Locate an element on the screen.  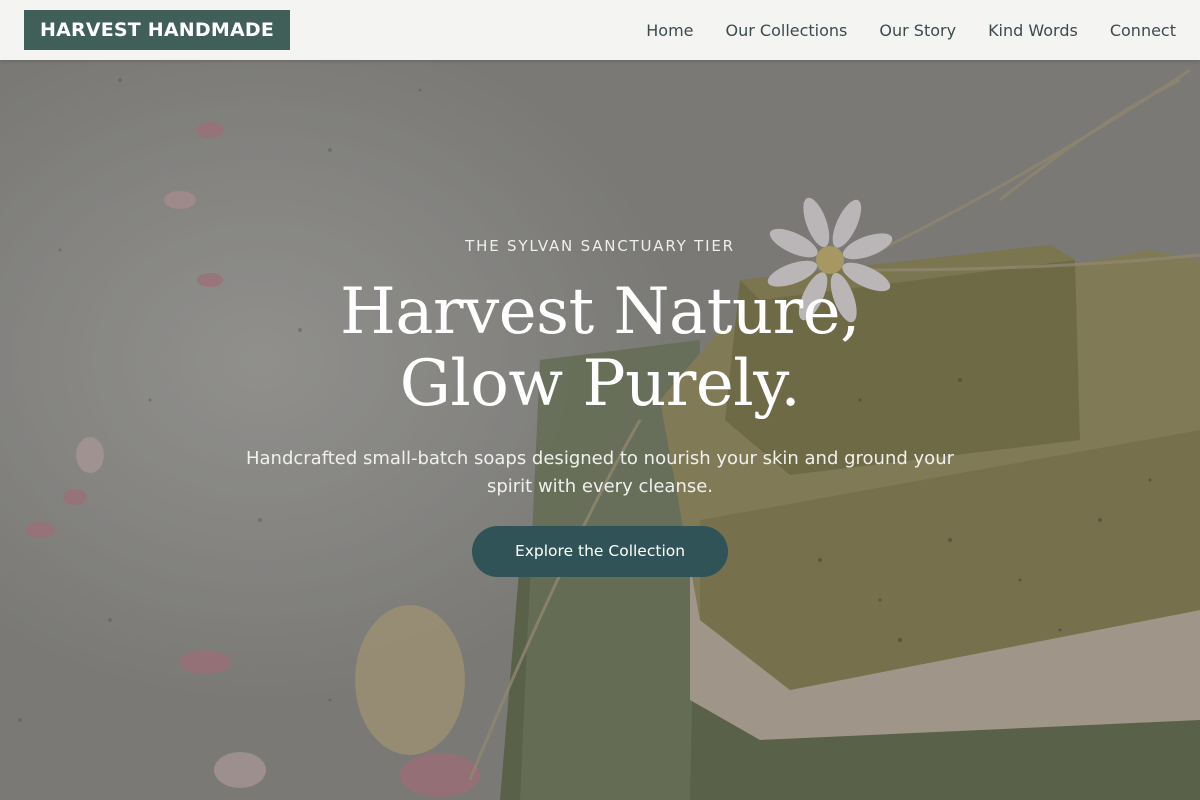
brand-logo: HARVEST HANDMADE is located at coordinates (157, 30).